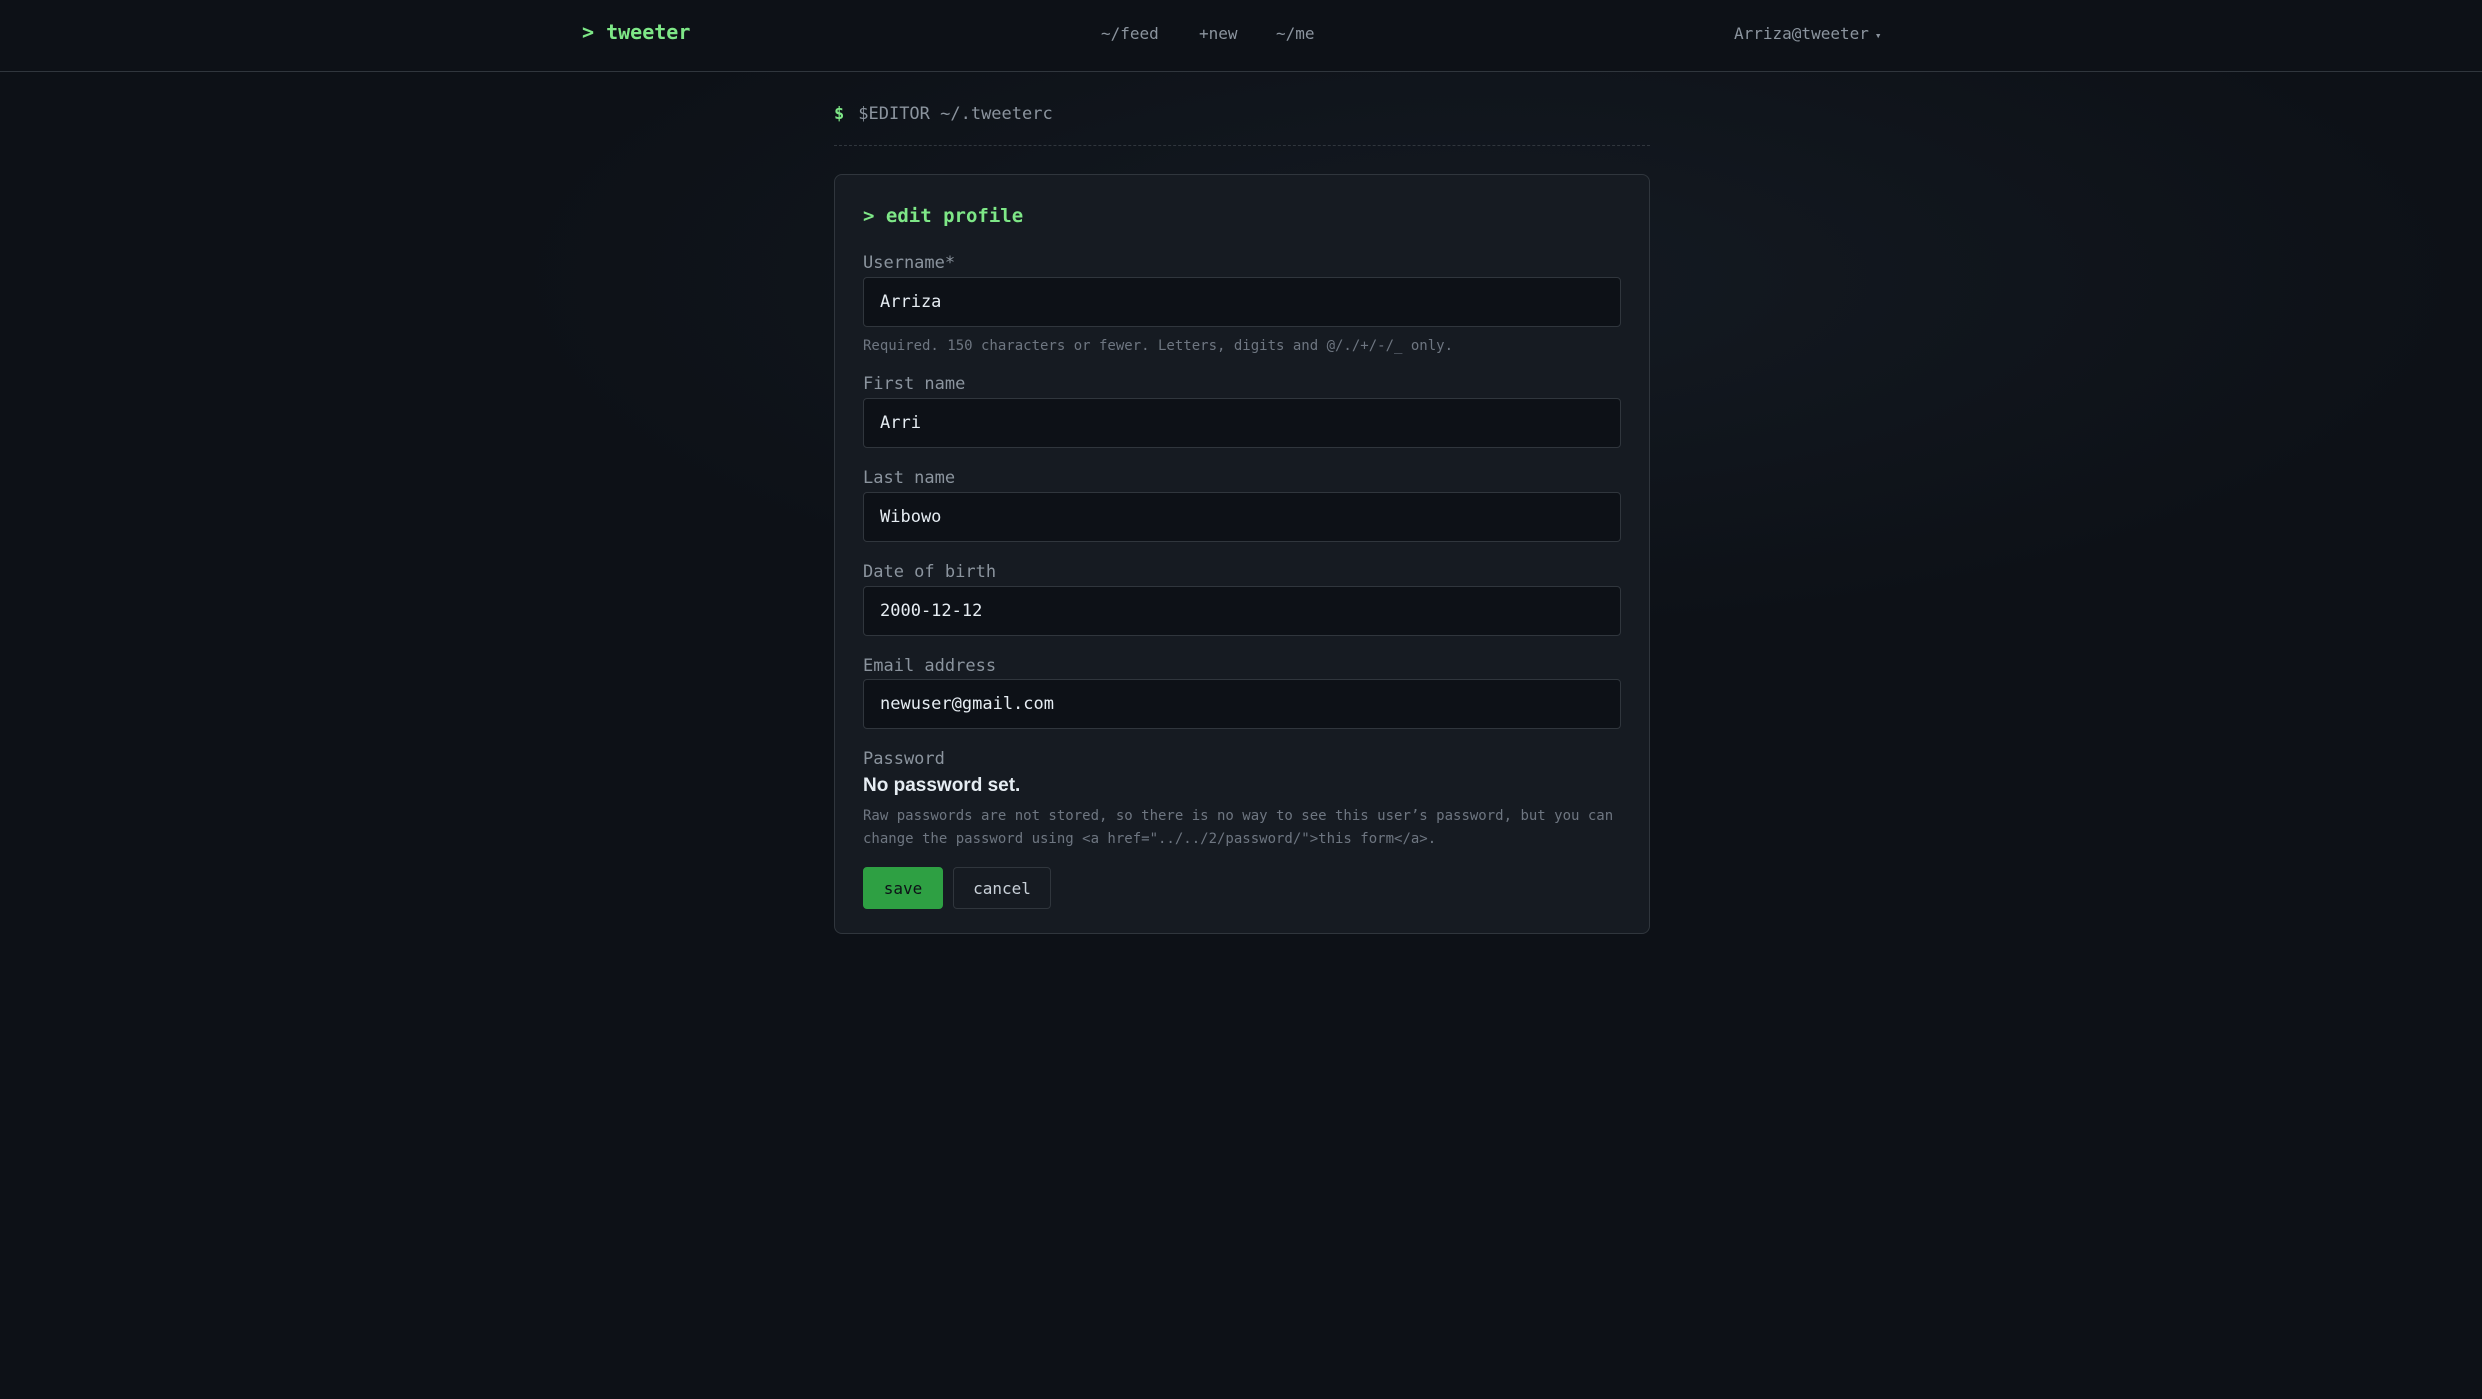  I want to click on date-of-birth-label: Date of birth, so click(930, 572).